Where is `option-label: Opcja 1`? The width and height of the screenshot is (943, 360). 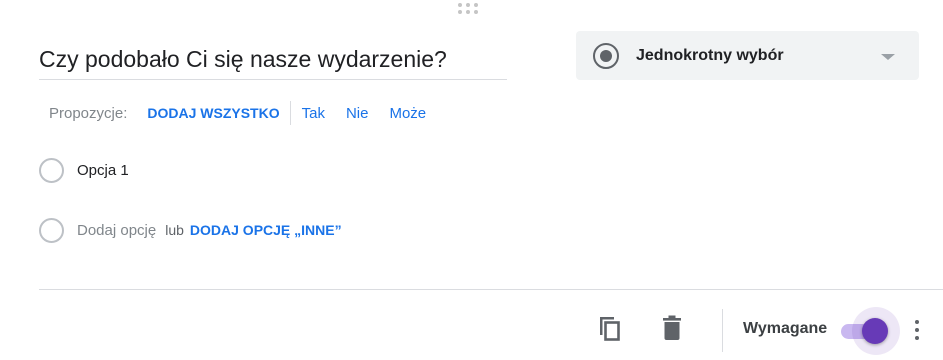
option-label: Opcja 1 is located at coordinates (103, 170).